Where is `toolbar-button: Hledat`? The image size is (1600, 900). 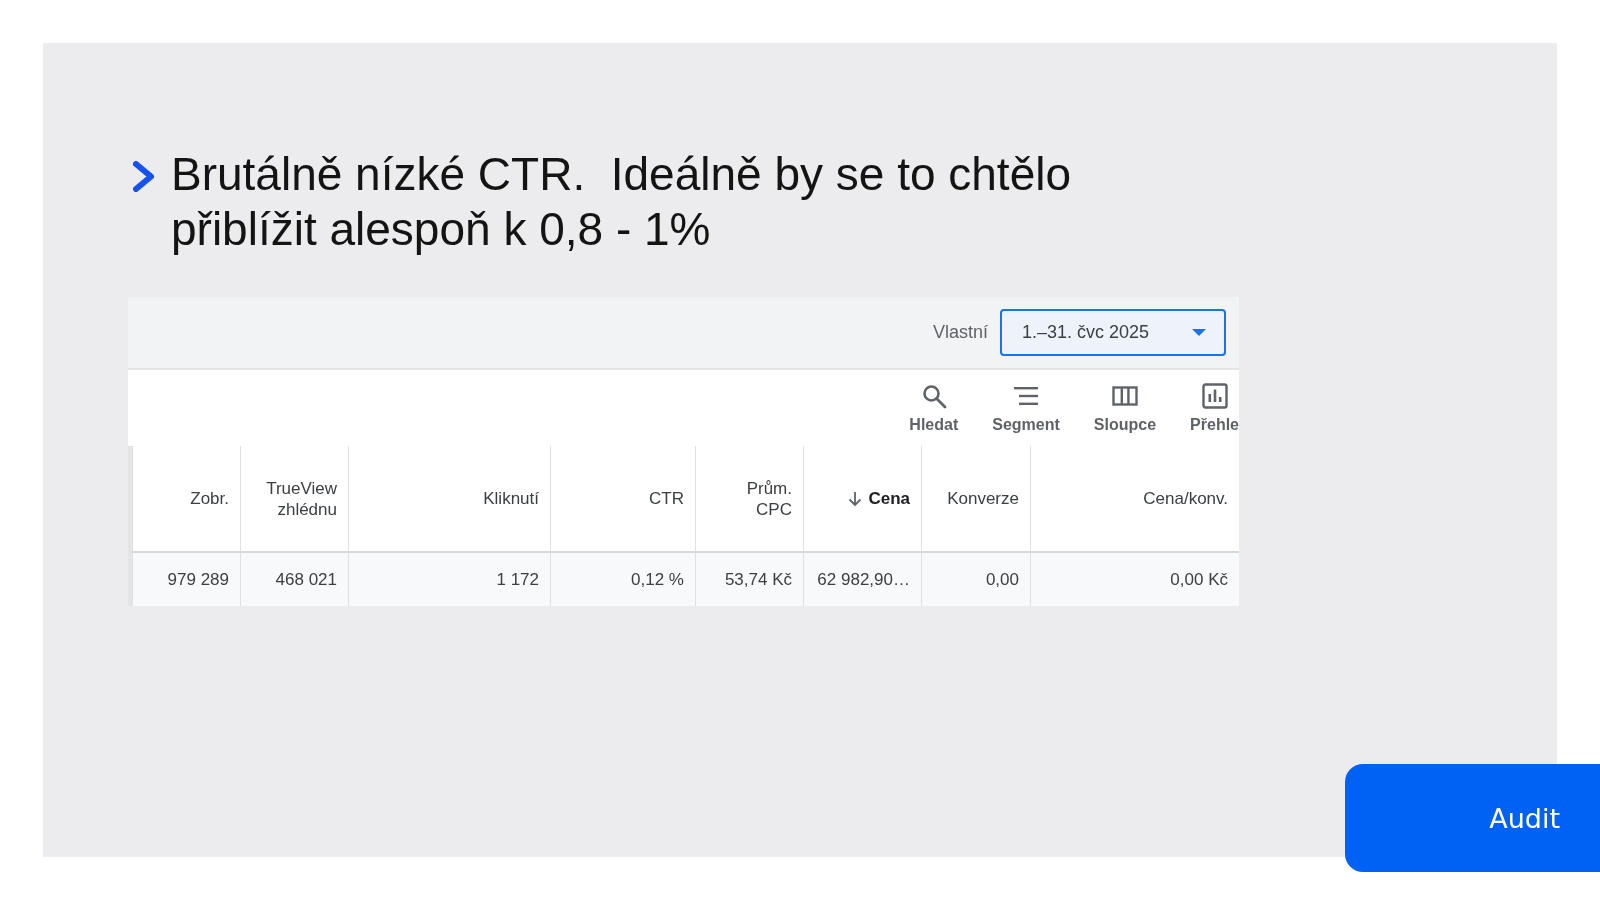
toolbar-button: Hledat is located at coordinates (934, 408).